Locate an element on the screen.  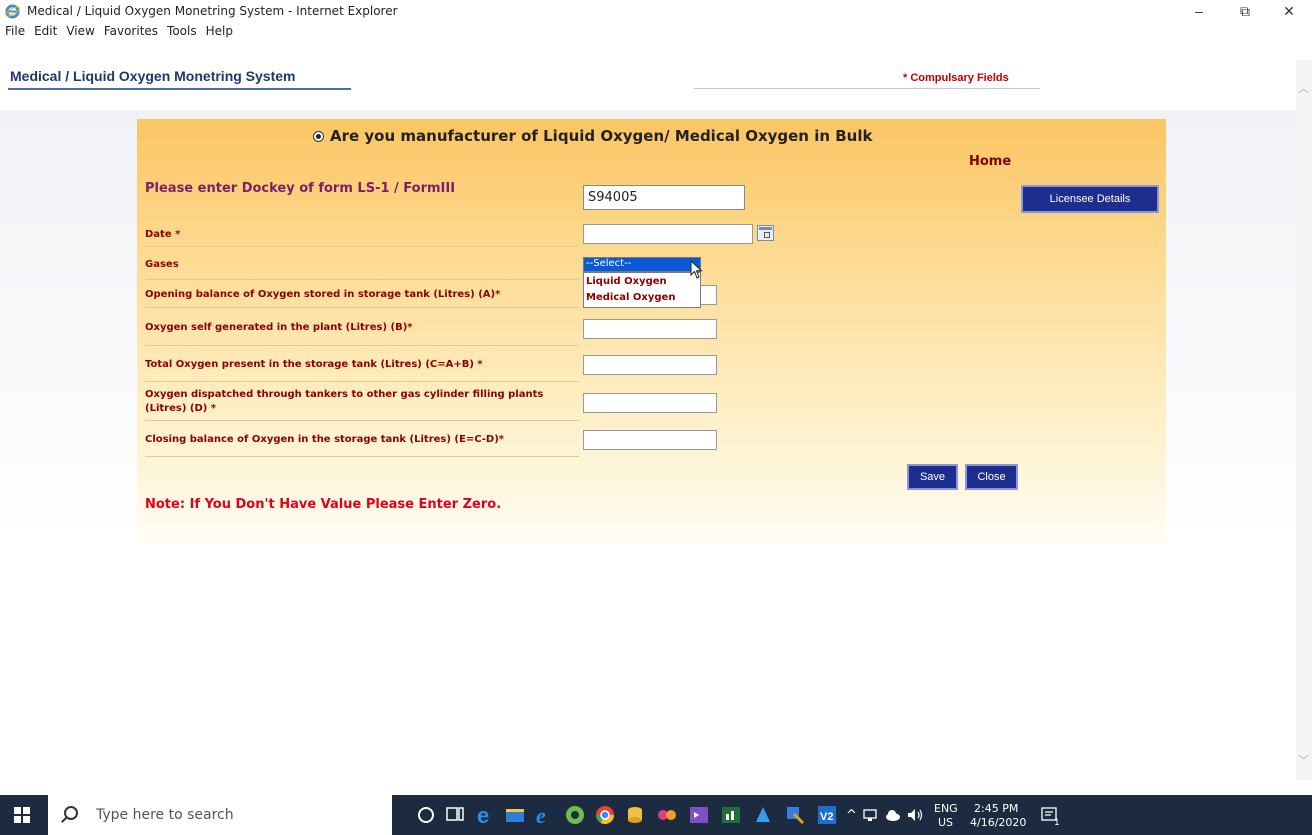
header-divider is located at coordinates (867, 88).